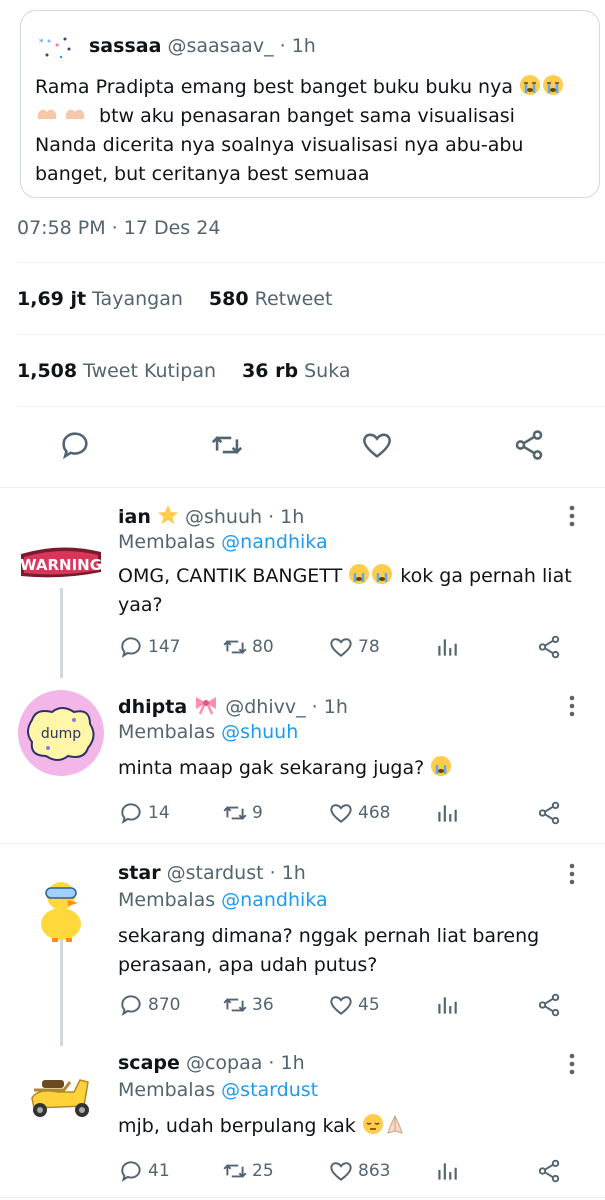 This screenshot has height=1200, width=605. What do you see at coordinates (149, 1005) in the screenshot?
I see `reply-count: 870` at bounding box center [149, 1005].